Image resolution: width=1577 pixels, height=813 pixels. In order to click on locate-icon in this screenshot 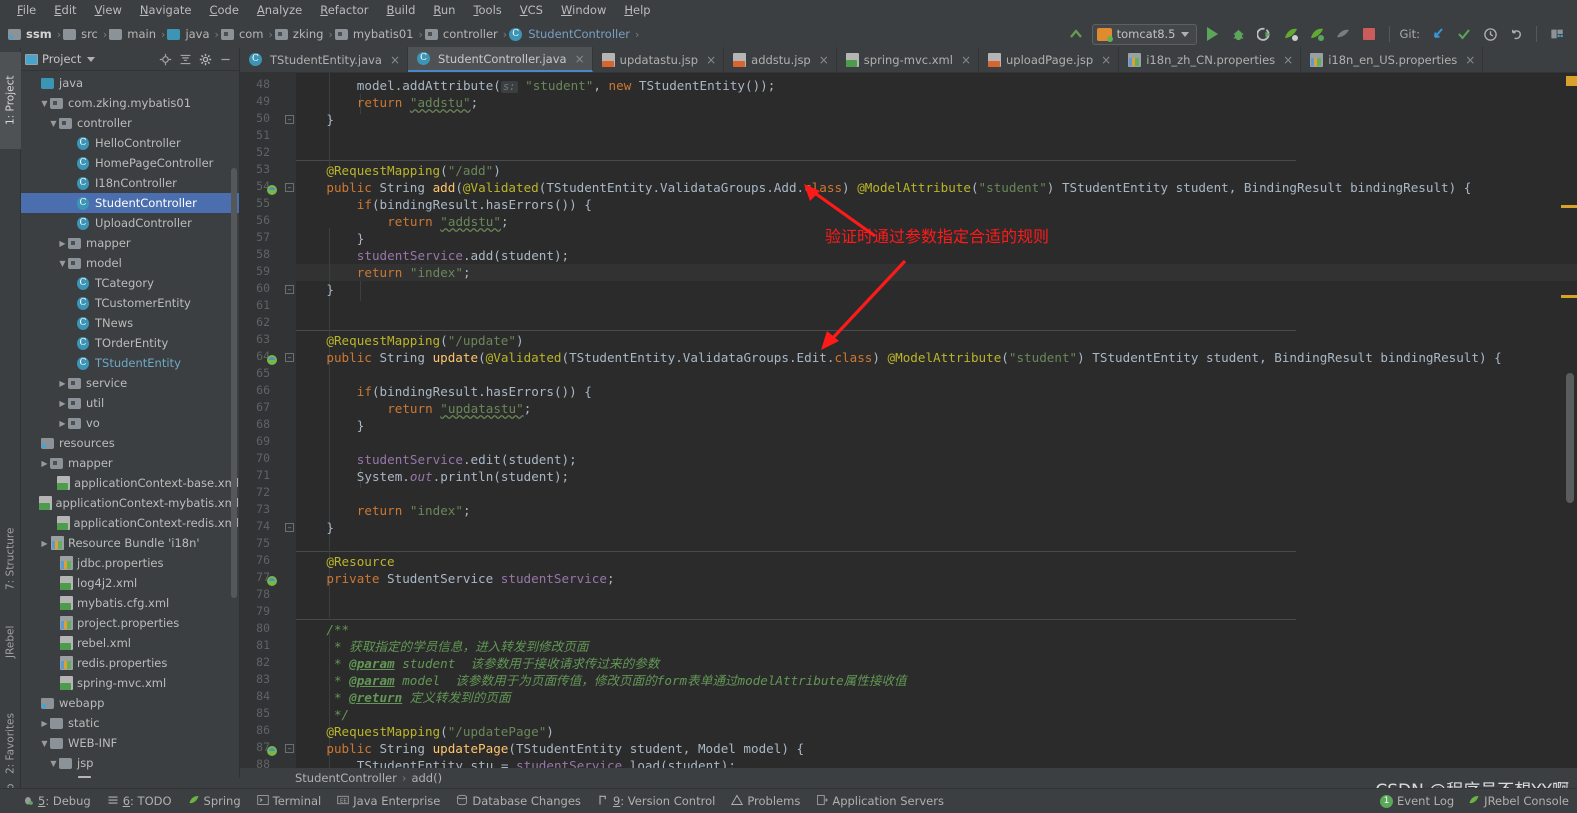, I will do `click(165, 59)`.